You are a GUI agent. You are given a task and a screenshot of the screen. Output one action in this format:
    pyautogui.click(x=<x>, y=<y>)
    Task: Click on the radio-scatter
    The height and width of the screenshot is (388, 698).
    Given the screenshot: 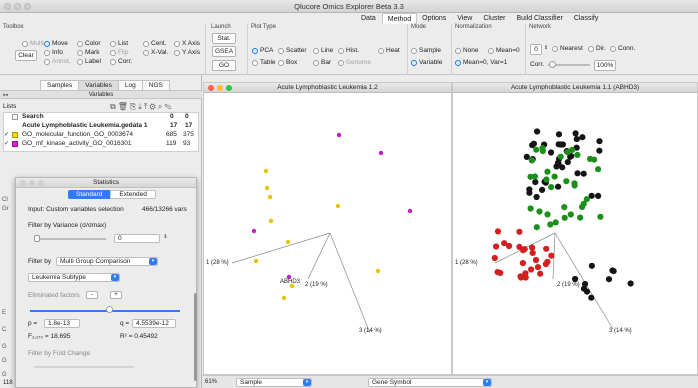 What is the action you would take?
    pyautogui.click(x=281, y=50)
    